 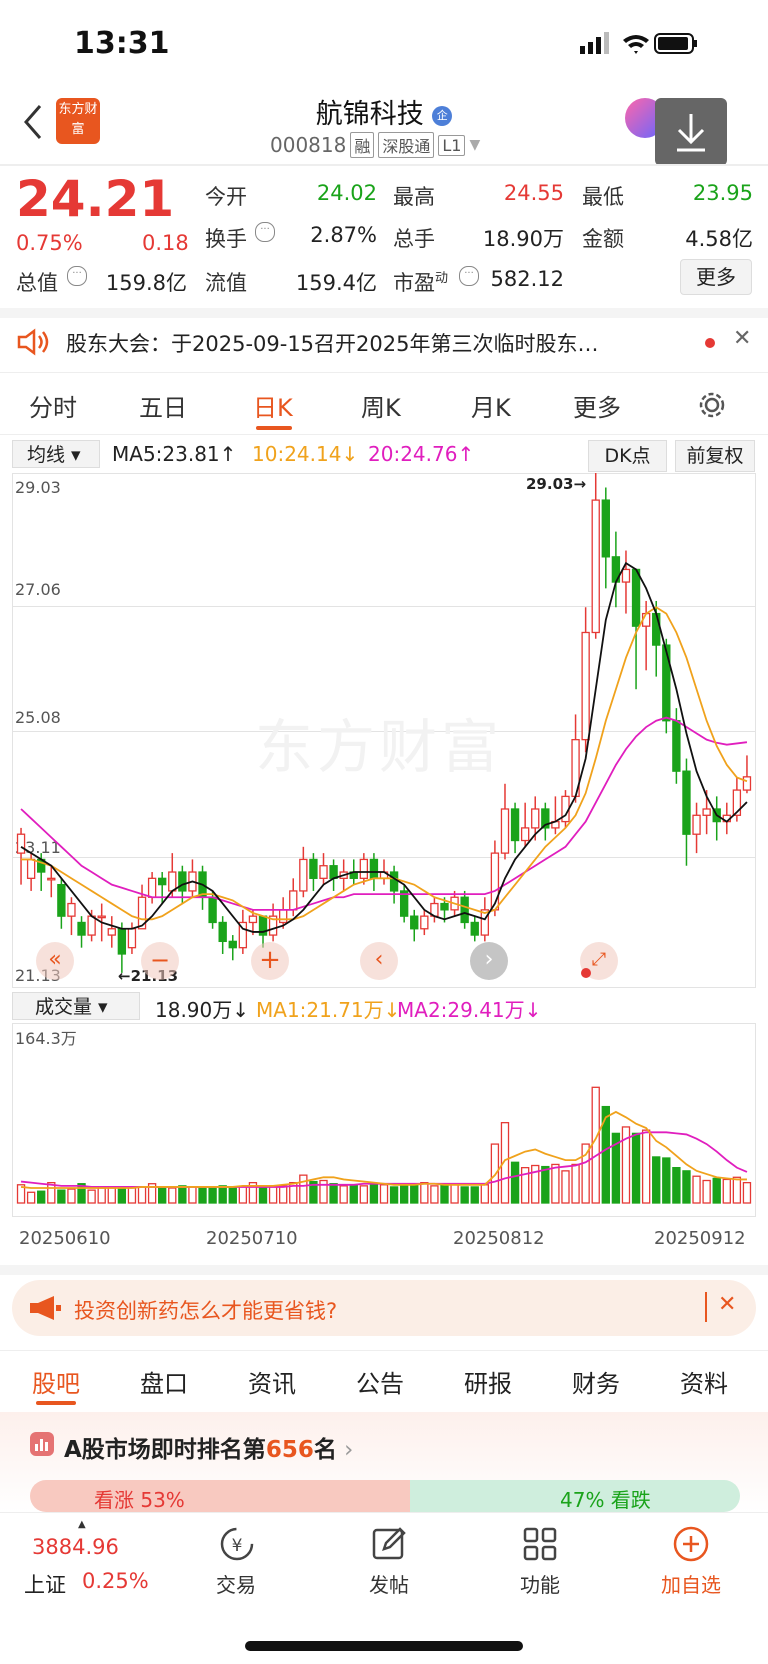 What do you see at coordinates (53, 405) in the screenshot?
I see `tab-intraday: 分时` at bounding box center [53, 405].